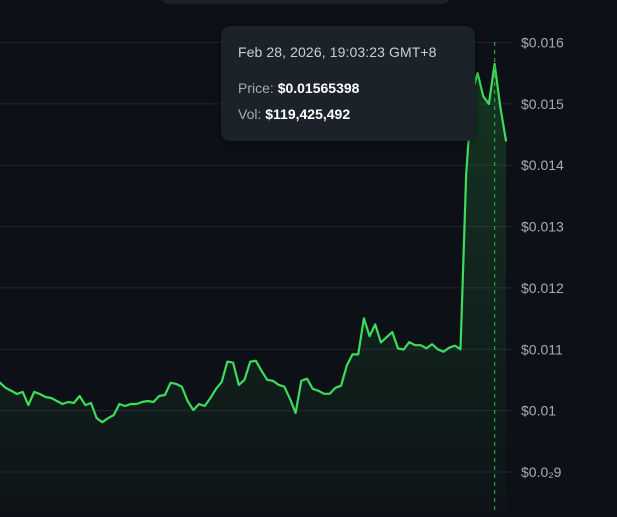  I want to click on tooltip-vol-value: $119,425,492, so click(308, 114).